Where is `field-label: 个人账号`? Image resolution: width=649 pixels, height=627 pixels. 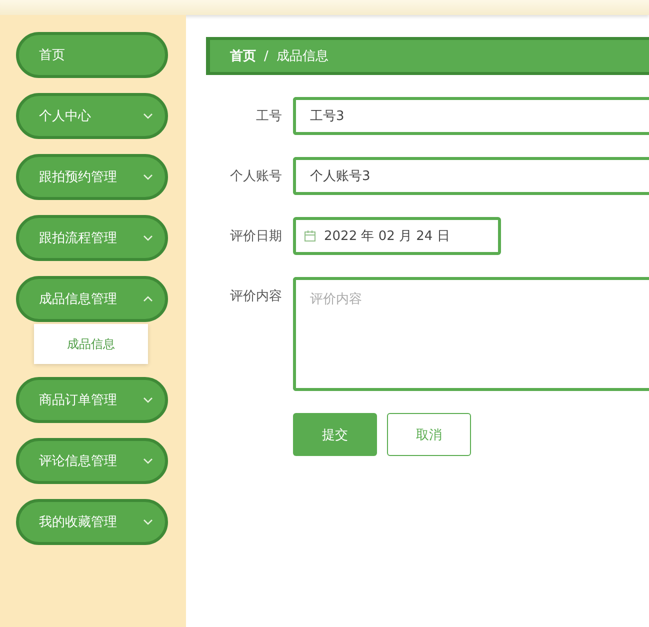
field-label: 个人账号 is located at coordinates (256, 176).